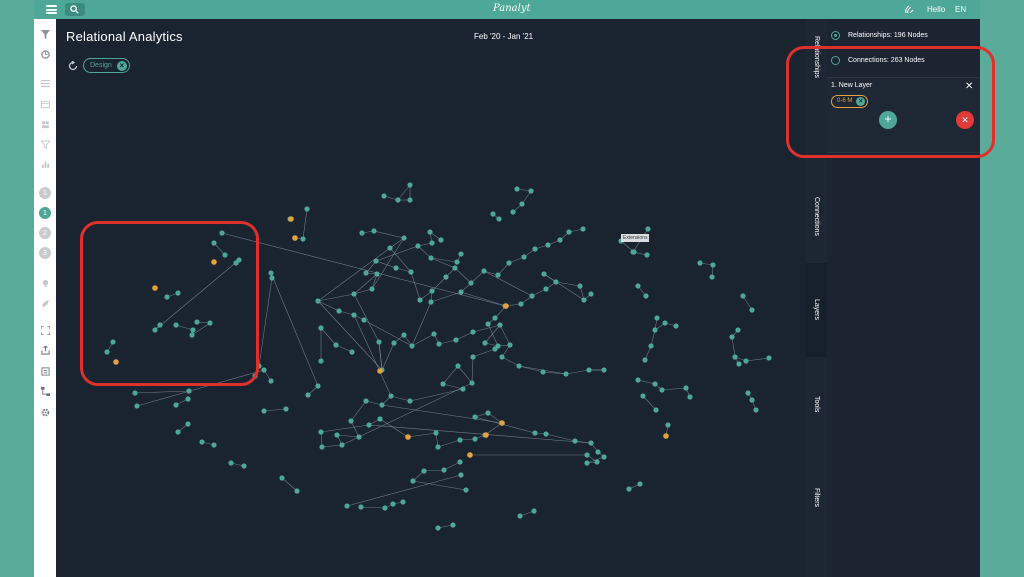  I want to click on user-greeting: Hello, so click(936, 9).